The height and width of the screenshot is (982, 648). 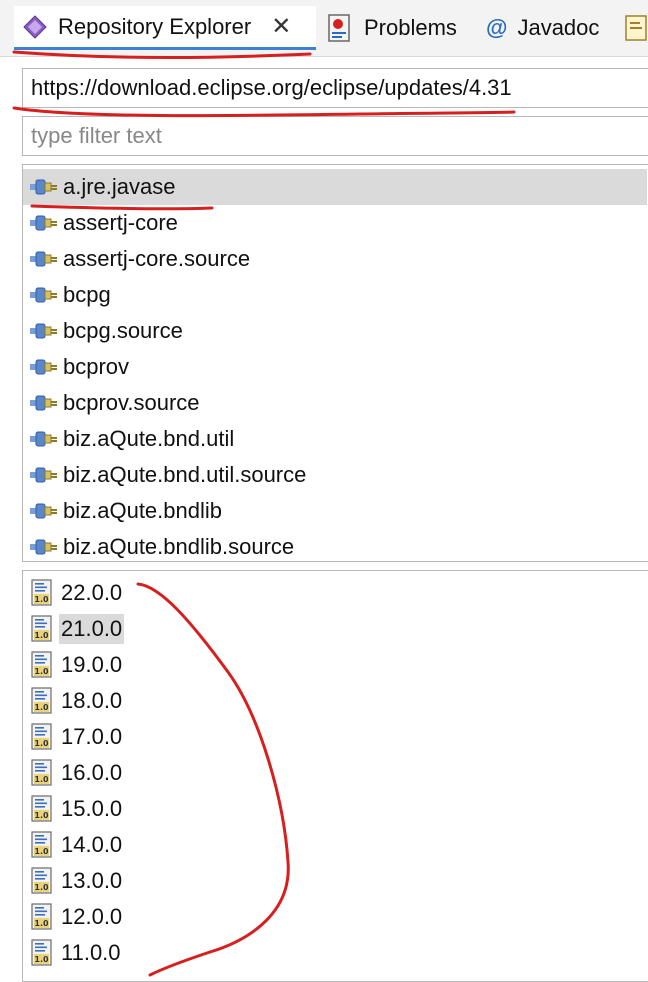 What do you see at coordinates (335, 953) in the screenshot?
I see `version-list-item: 1.0 11.0.0` at bounding box center [335, 953].